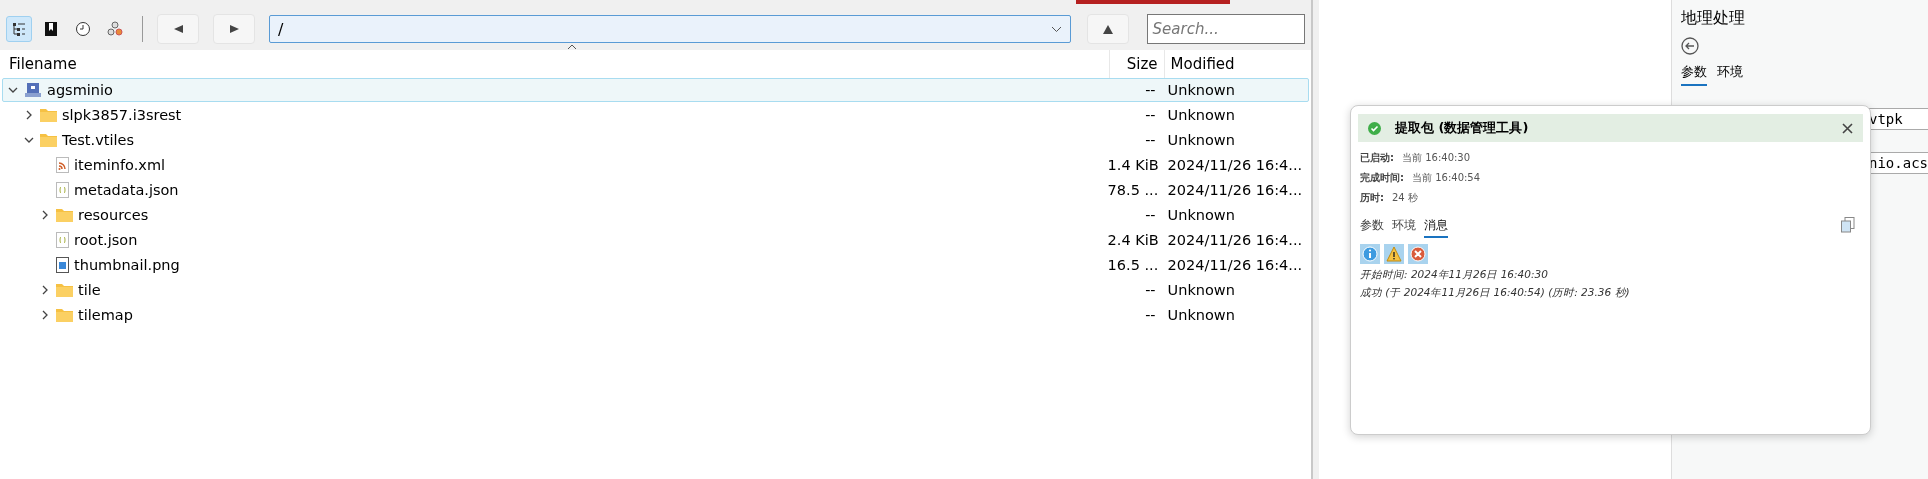 Image resolution: width=1928 pixels, height=479 pixels. Describe the element at coordinates (1713, 18) in the screenshot. I see `pane-title: 地理处理` at that location.